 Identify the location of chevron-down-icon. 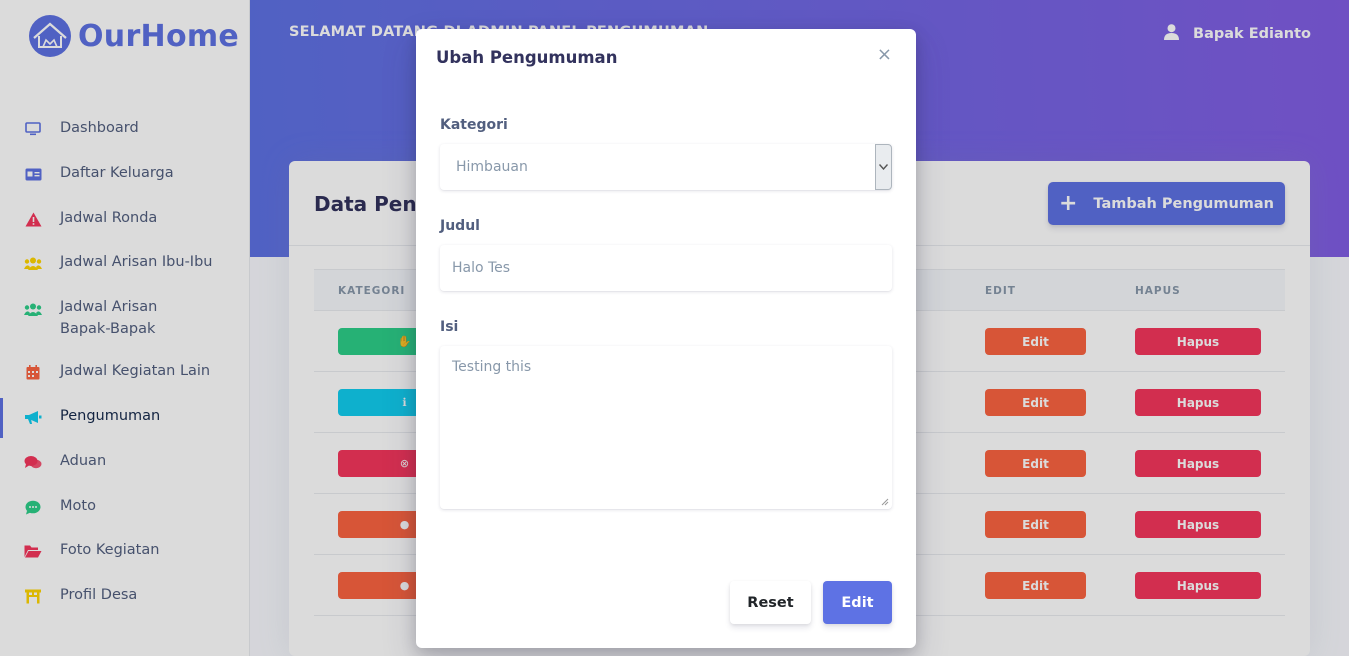
(883, 167).